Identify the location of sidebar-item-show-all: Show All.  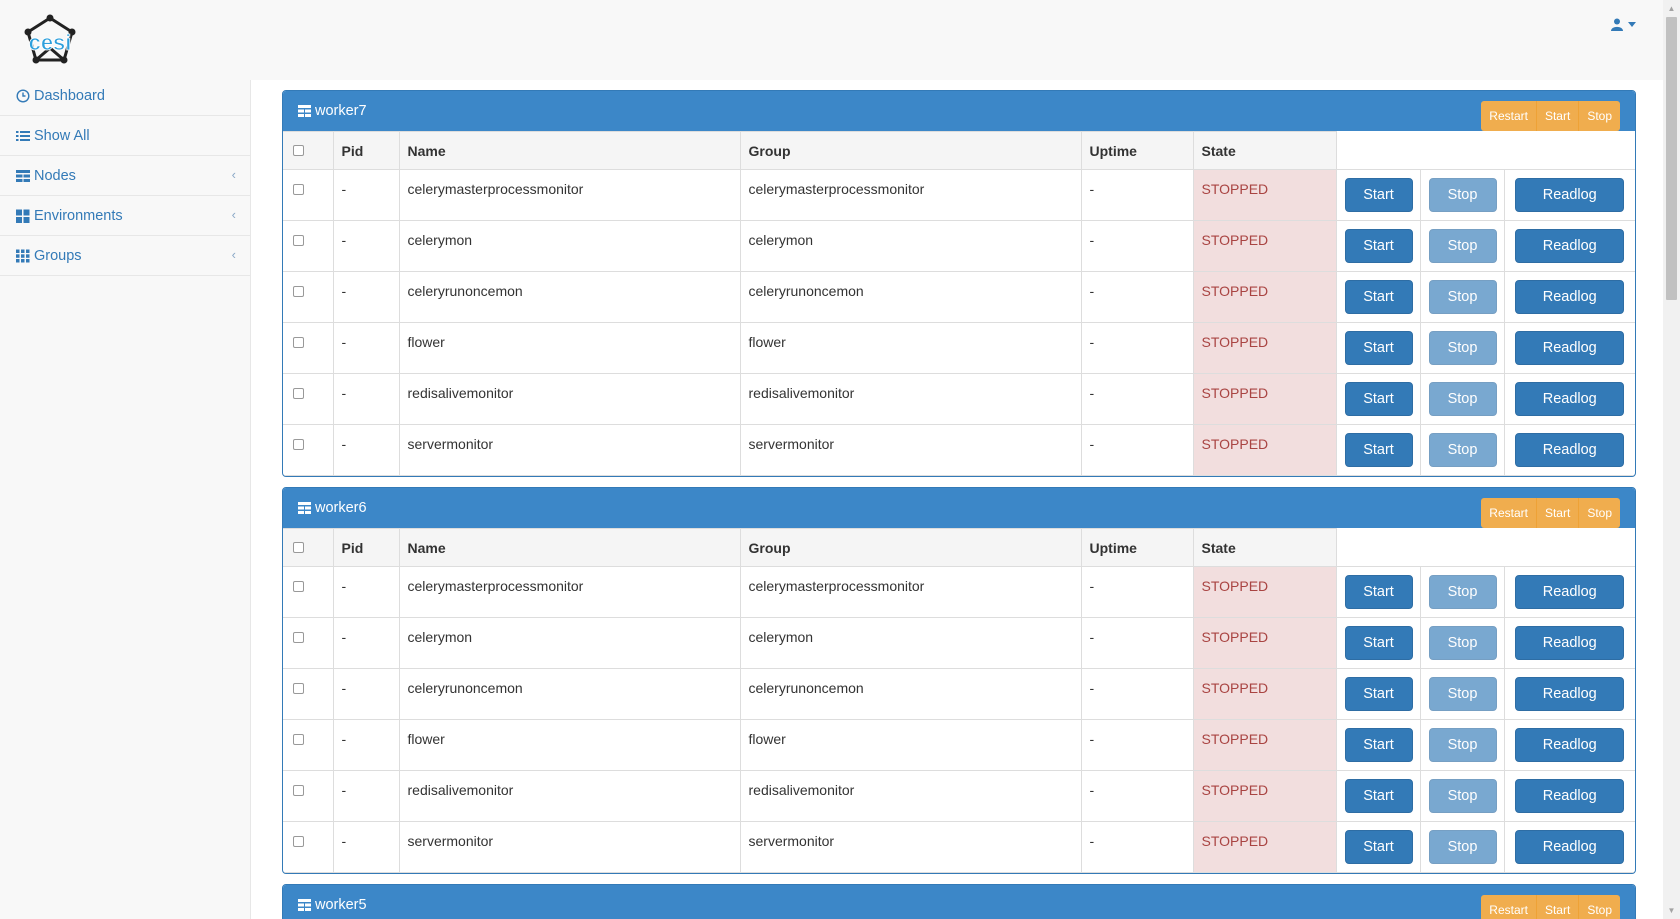
(125, 136).